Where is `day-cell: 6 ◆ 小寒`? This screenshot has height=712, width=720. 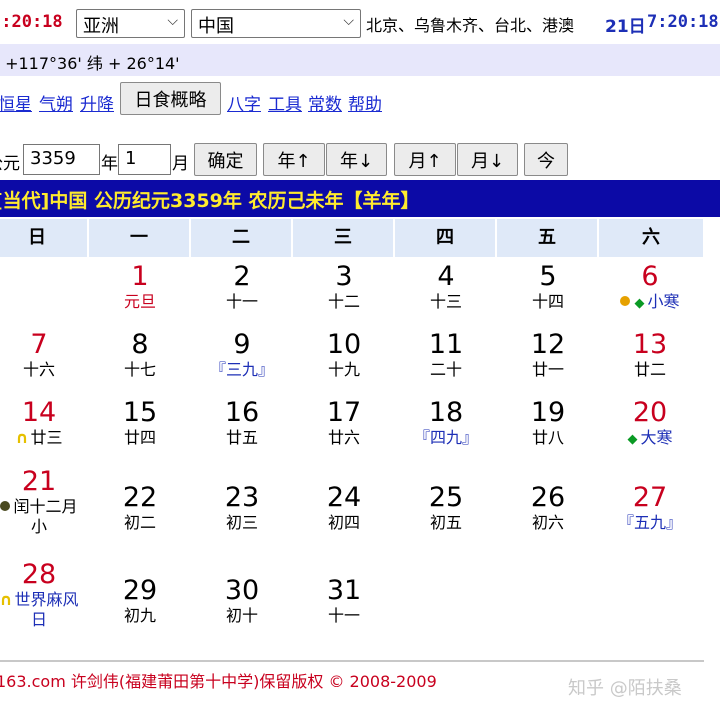 day-cell: 6 ◆ 小寒 is located at coordinates (650, 288).